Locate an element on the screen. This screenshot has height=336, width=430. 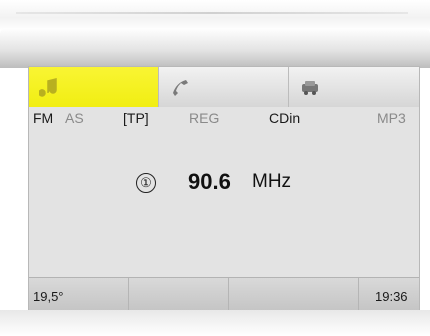
top-housing is located at coordinates (215, 15).